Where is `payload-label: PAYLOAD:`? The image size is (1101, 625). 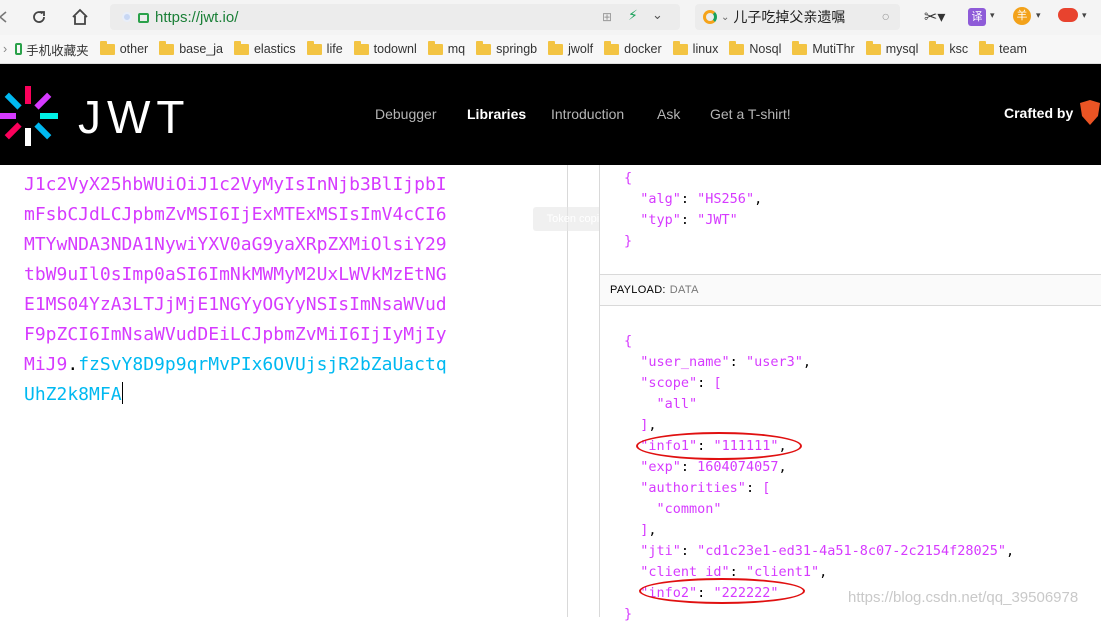 payload-label: PAYLOAD: is located at coordinates (638, 290).